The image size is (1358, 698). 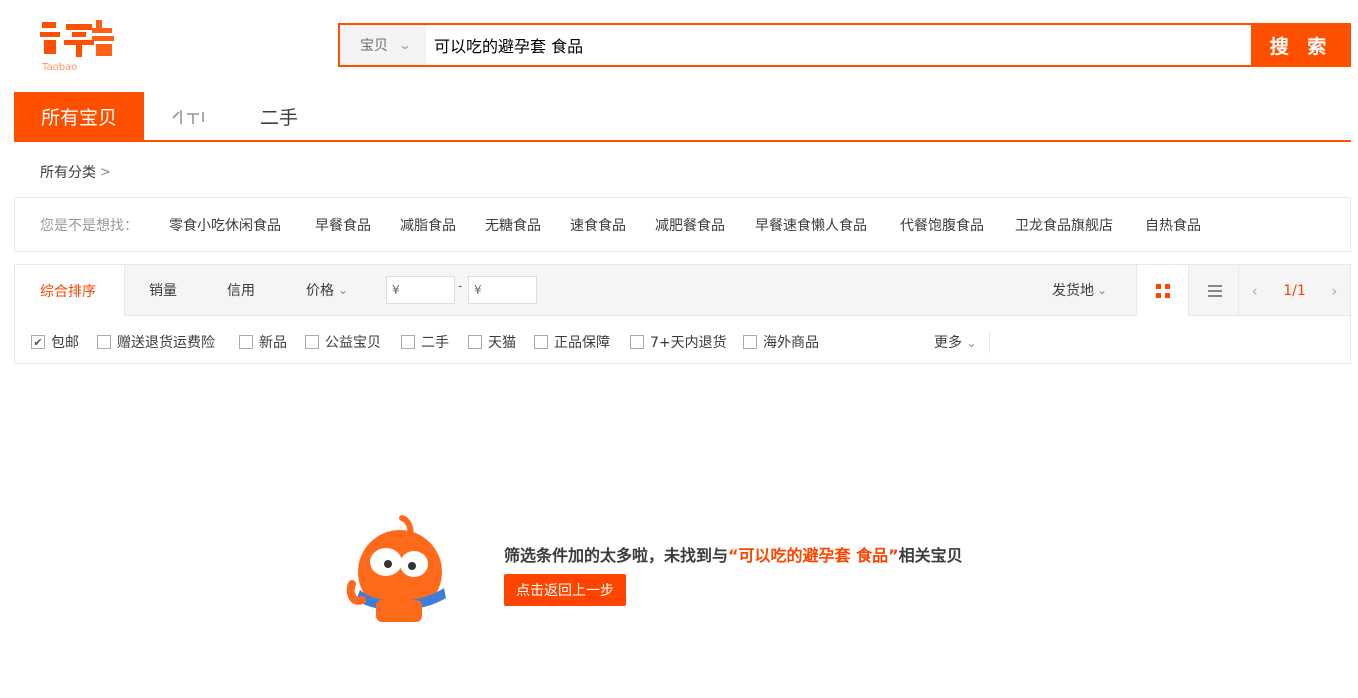 I want to click on tab-all-items: 所有宝贝, so click(x=79, y=116).